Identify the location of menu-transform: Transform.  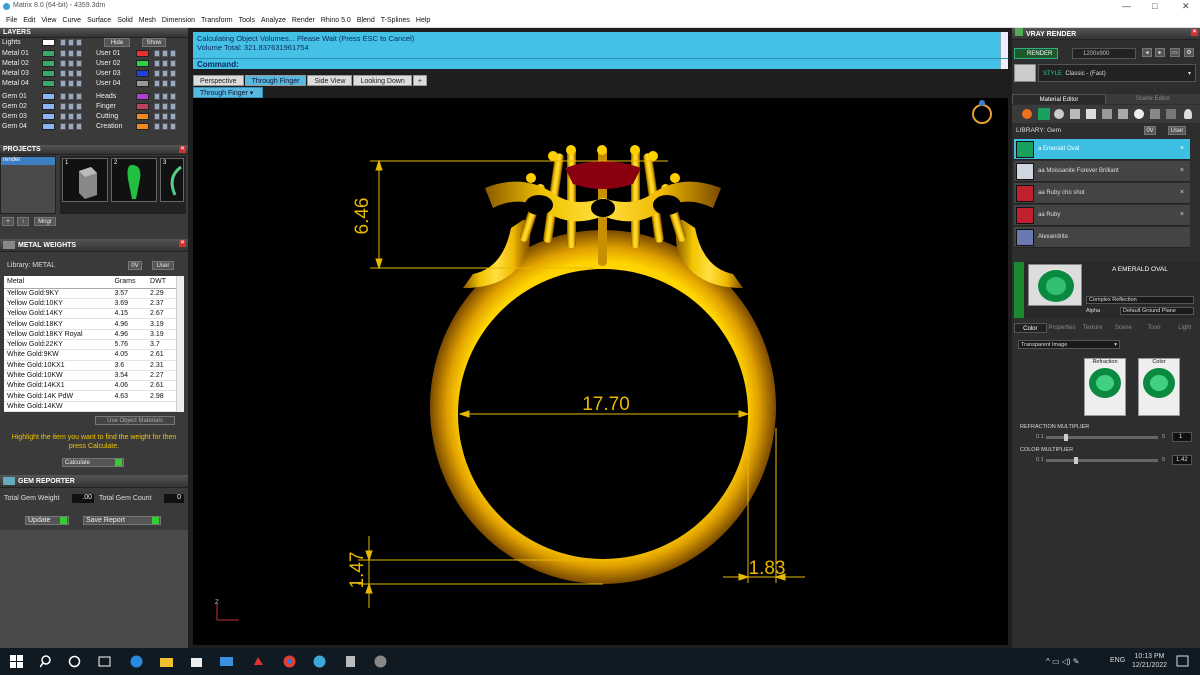
(217, 20).